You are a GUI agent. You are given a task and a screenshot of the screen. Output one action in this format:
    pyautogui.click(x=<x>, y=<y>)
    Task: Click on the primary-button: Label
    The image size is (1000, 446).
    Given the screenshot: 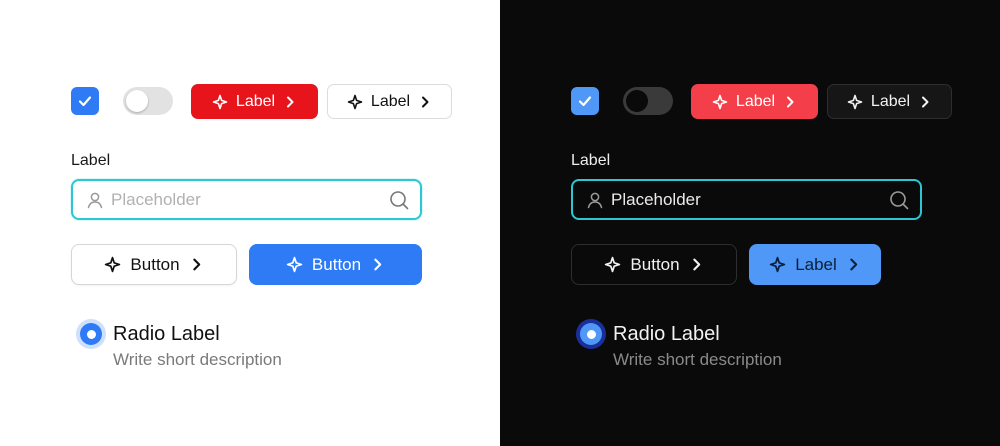 What is the action you would take?
    pyautogui.click(x=815, y=264)
    